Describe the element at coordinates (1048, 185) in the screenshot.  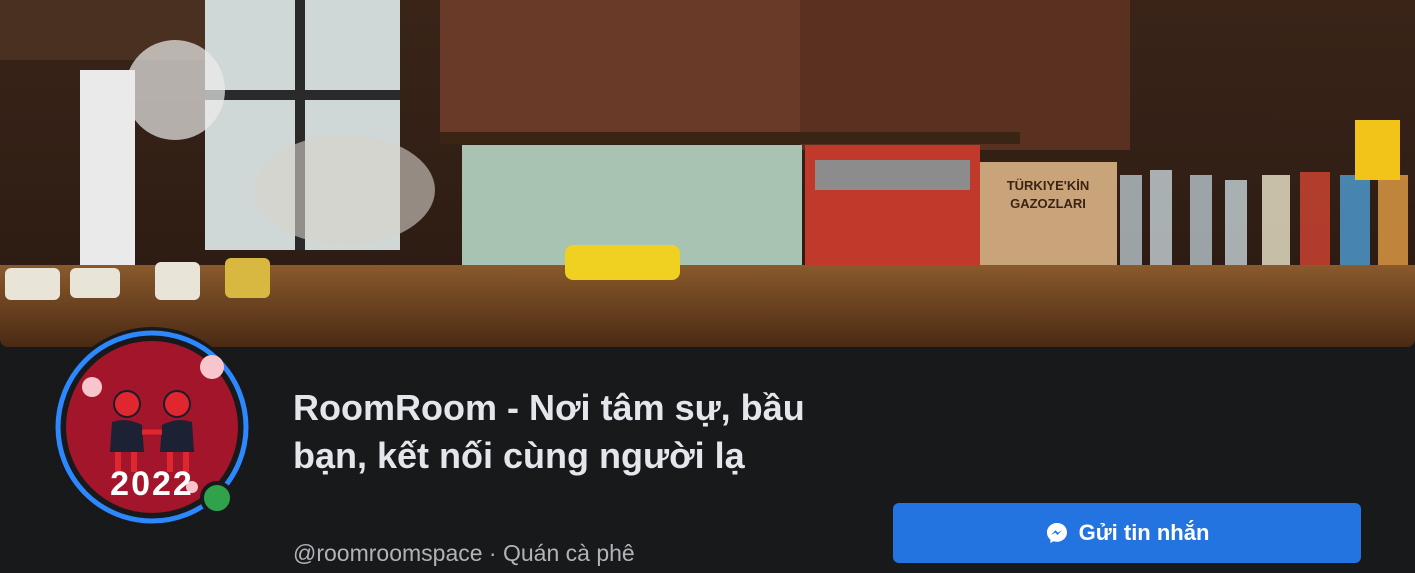
I see `box-text-1: TÜRKIYE'KİN` at that location.